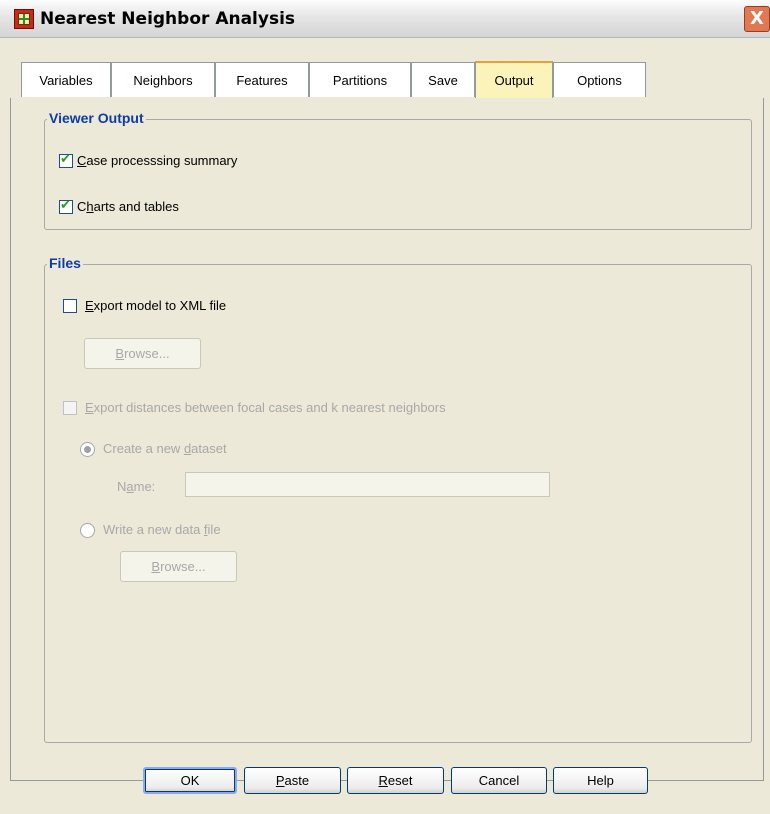 This screenshot has height=814, width=770. Describe the element at coordinates (24, 19) in the screenshot. I see `spss-app-icon` at that location.